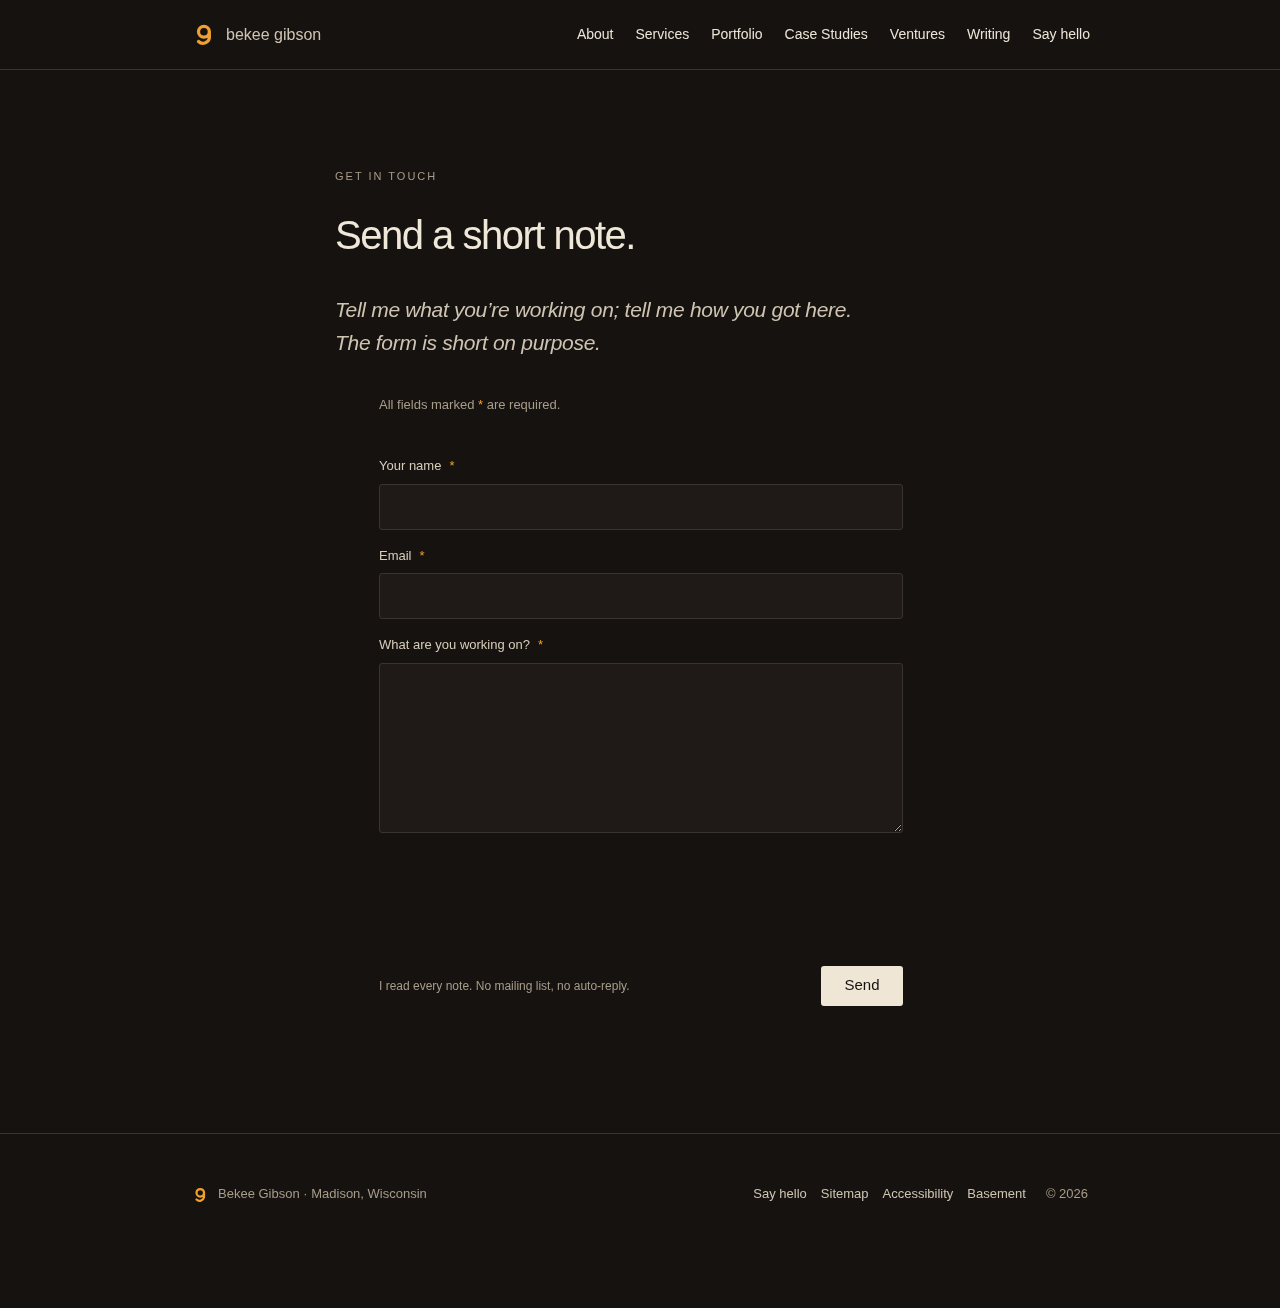 The height and width of the screenshot is (1308, 1280). Describe the element at coordinates (641, 747) in the screenshot. I see `message-field` at that location.